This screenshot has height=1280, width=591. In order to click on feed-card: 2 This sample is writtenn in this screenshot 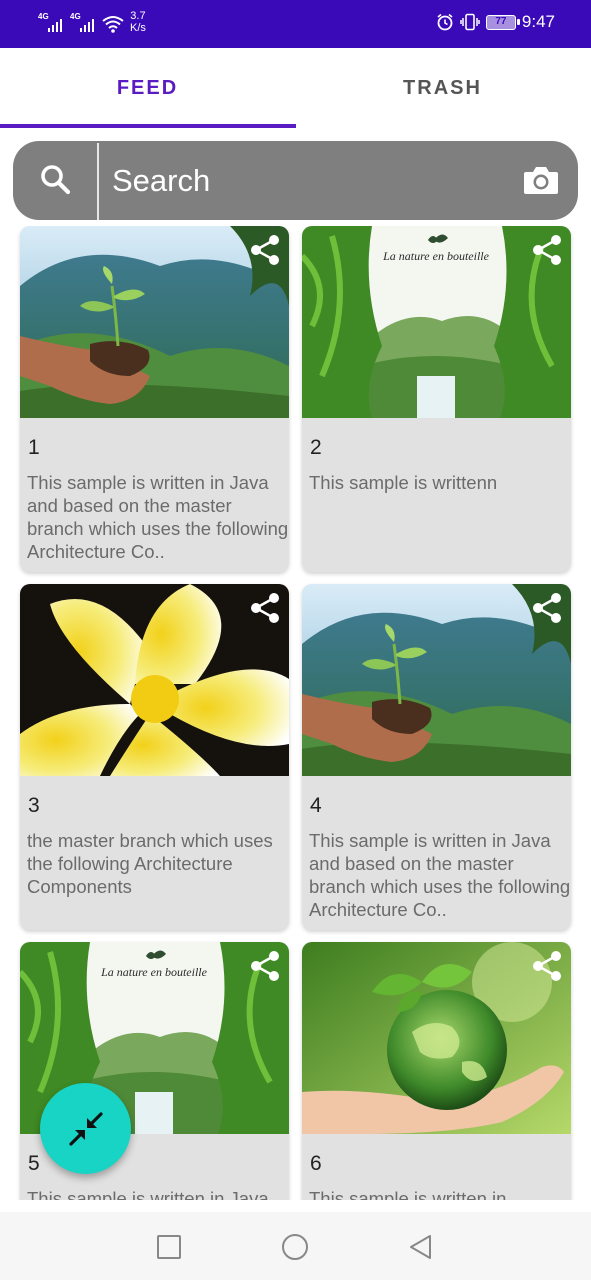, I will do `click(436, 399)`.